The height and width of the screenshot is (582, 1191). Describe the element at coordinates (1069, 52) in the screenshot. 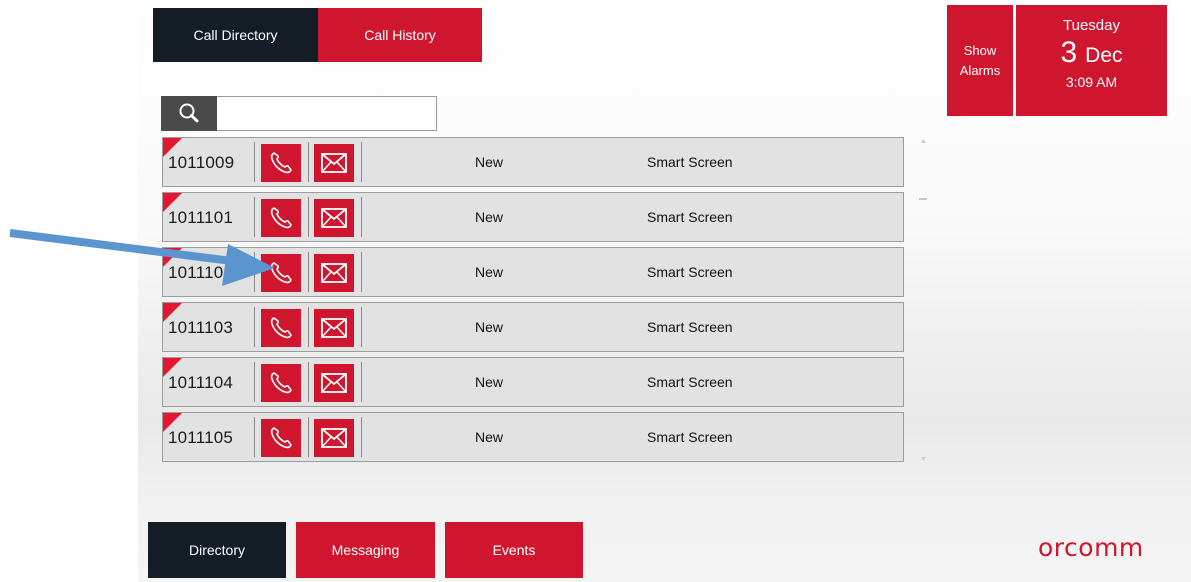

I see `day-number: 3` at that location.